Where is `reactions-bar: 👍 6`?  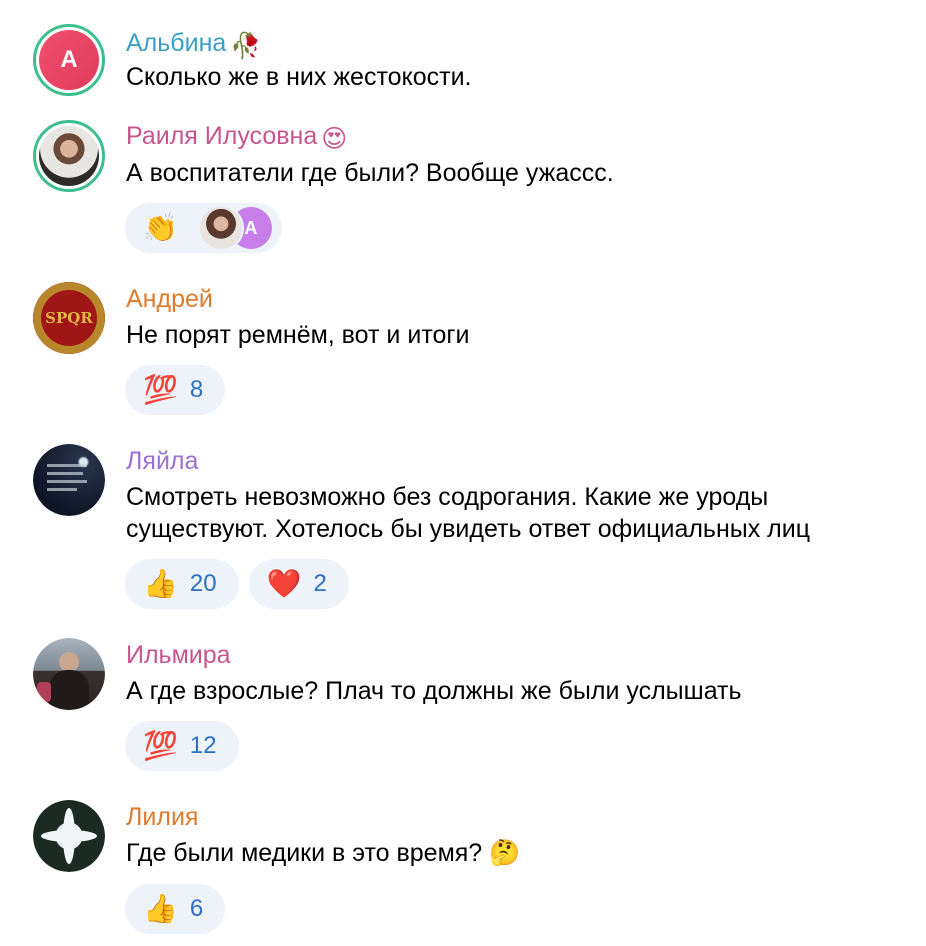 reactions-bar: 👍 6 is located at coordinates (175, 909).